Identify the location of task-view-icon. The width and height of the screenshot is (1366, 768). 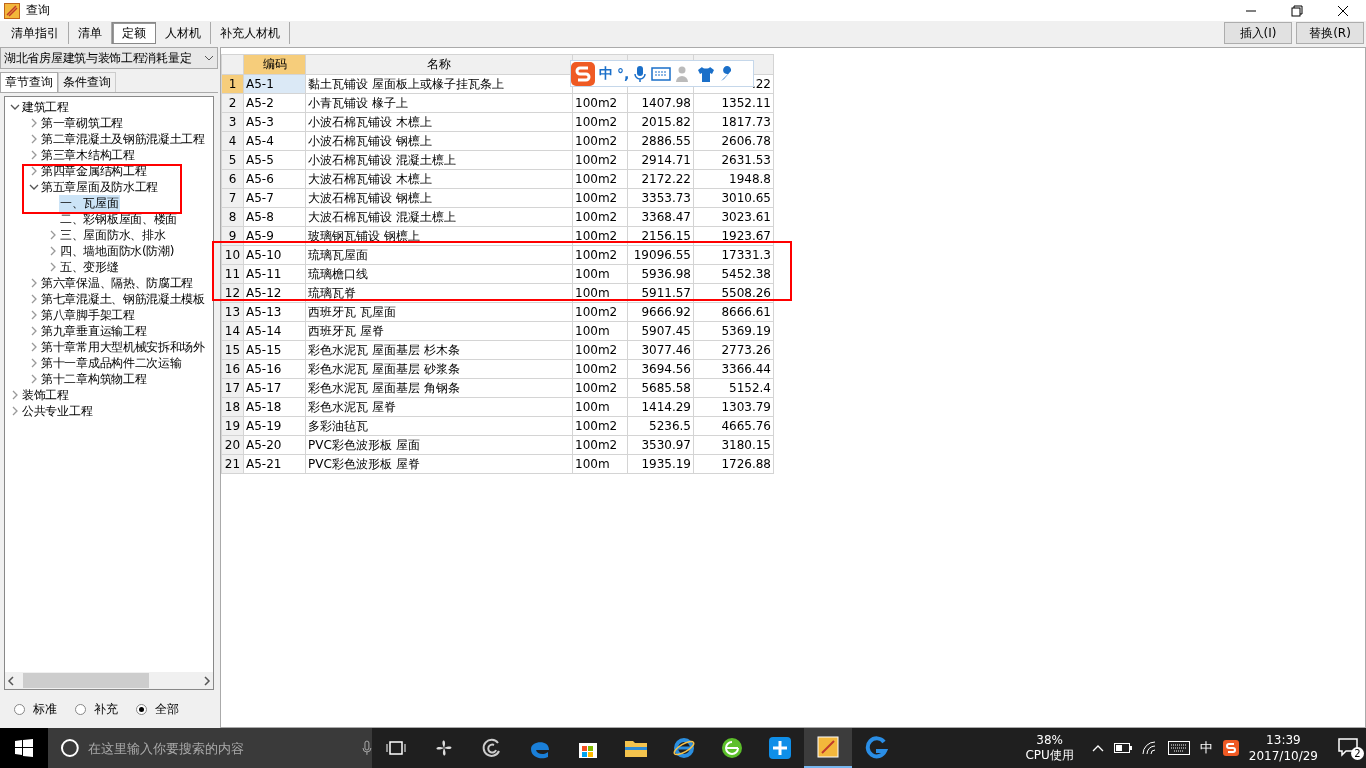
(396, 748).